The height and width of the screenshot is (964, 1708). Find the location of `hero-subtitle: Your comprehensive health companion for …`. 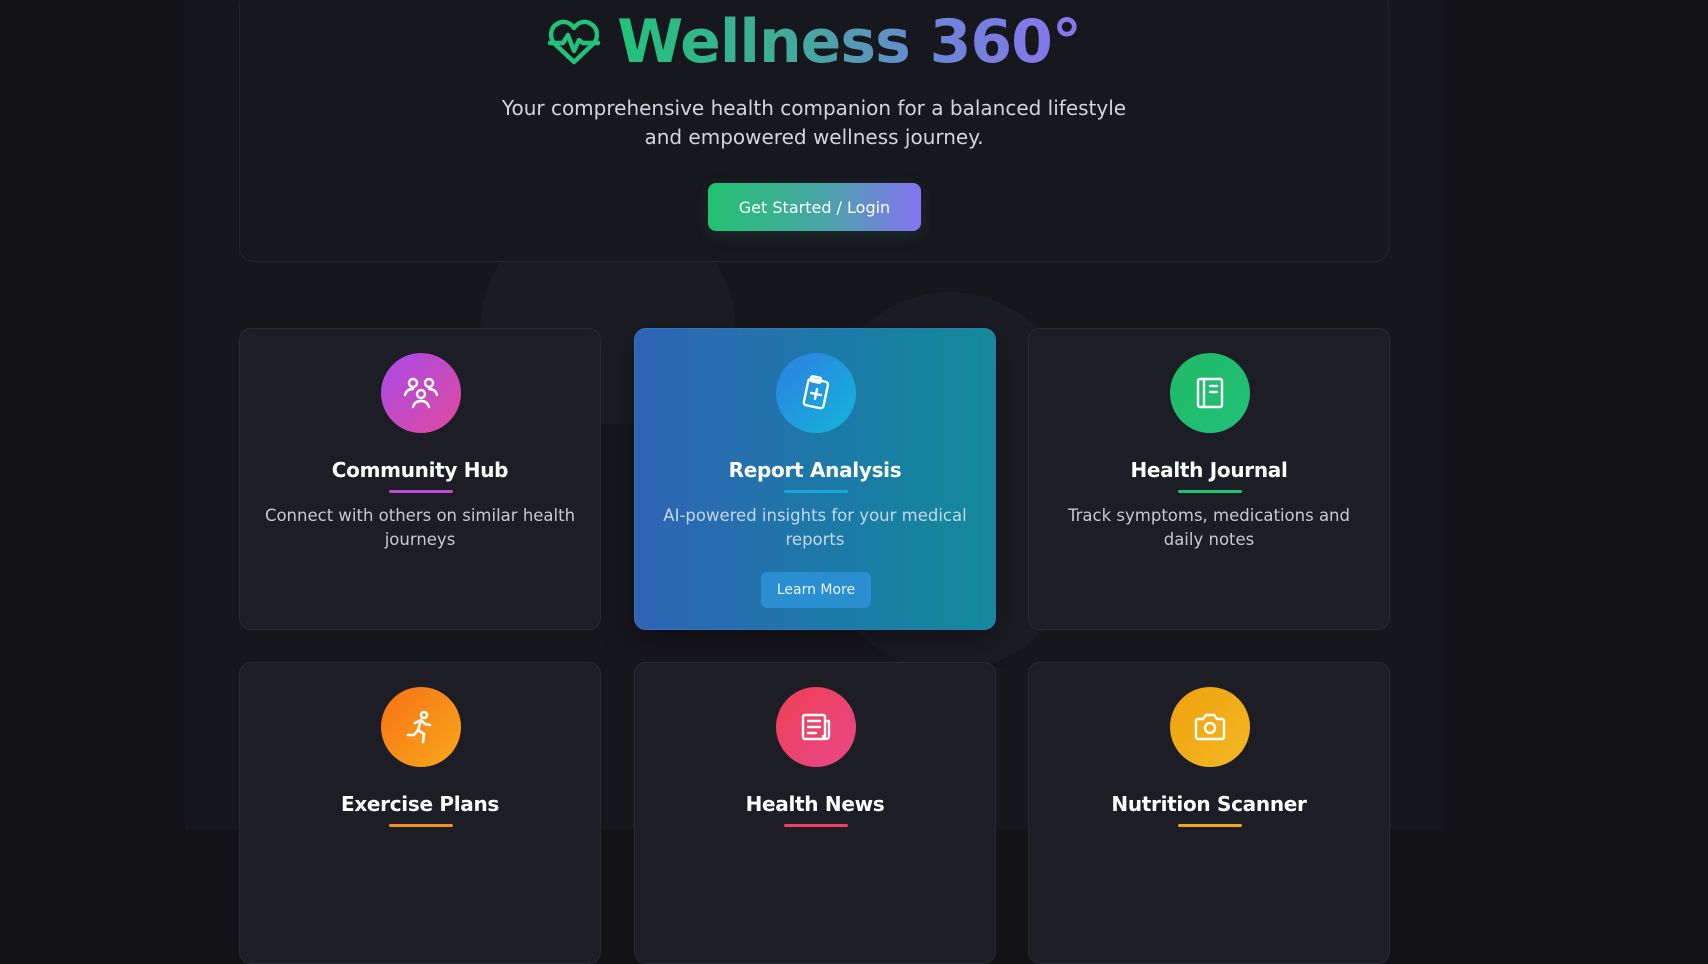

hero-subtitle: Your comprehensive health companion for … is located at coordinates (814, 123).